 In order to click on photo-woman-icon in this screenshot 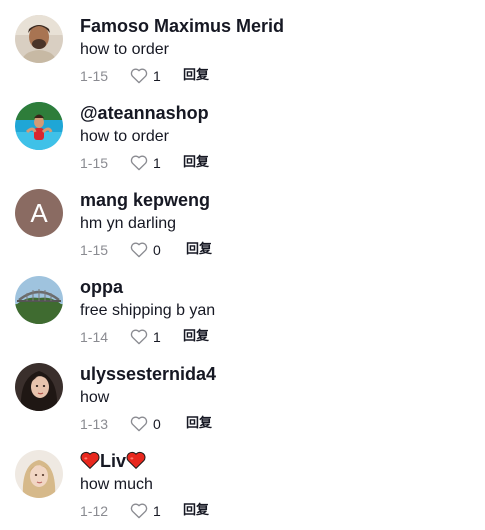, I will do `click(39, 387)`.